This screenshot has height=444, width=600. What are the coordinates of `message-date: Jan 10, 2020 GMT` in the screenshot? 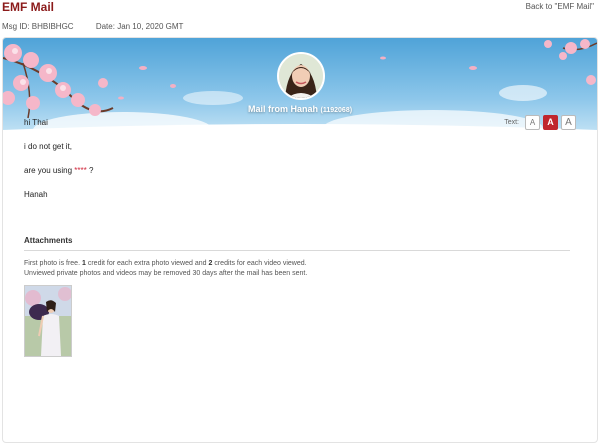 It's located at (150, 26).